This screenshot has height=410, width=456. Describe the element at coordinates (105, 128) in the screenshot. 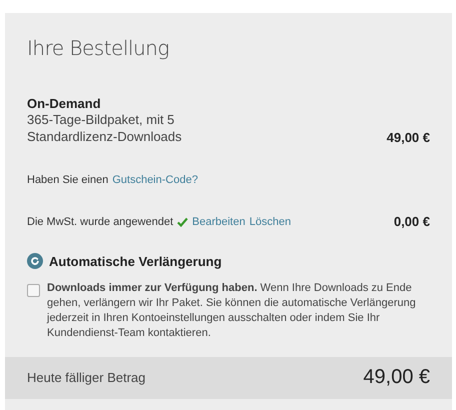

I see `product-description: 365-Tage-Bildpaket, mit 5 Standardlizenz-Downloads` at that location.